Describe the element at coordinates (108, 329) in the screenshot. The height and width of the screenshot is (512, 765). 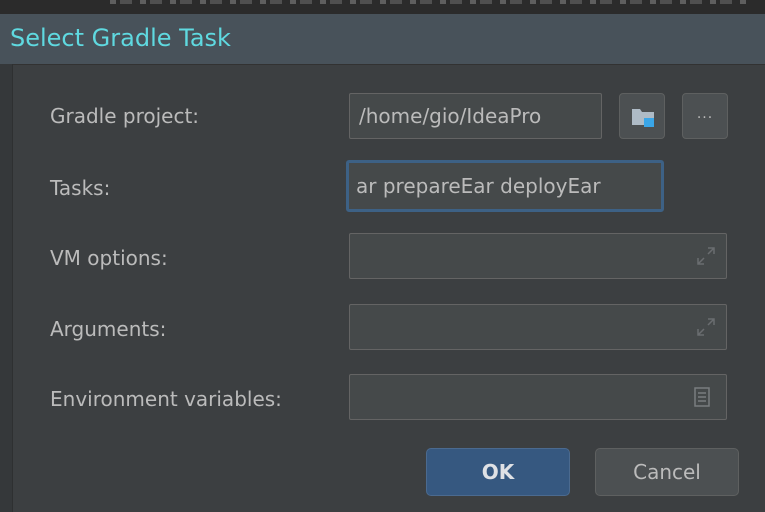
I see `arguments-label: Arguments:` at that location.